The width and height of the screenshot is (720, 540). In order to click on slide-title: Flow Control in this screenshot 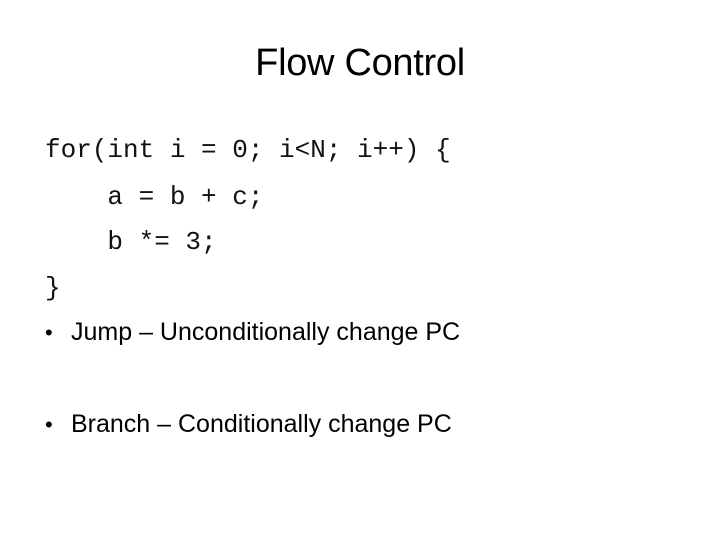, I will do `click(360, 63)`.